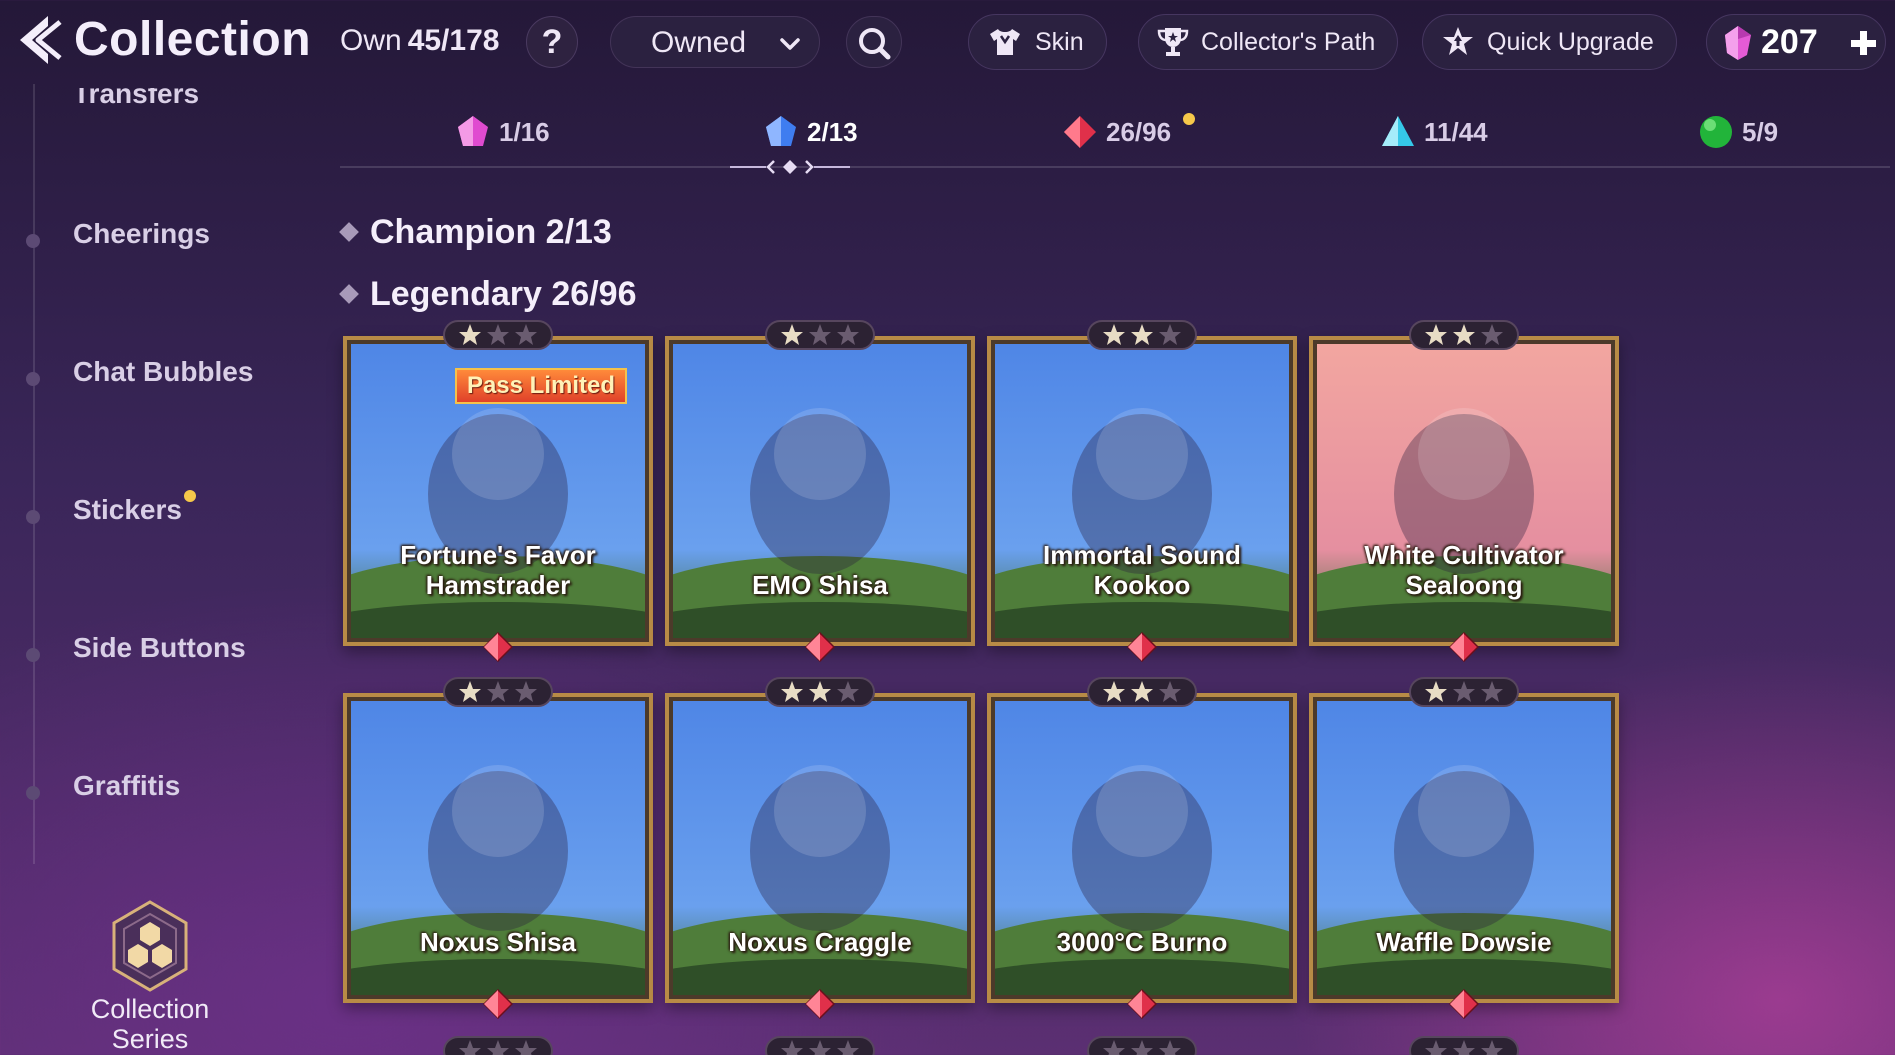 The width and height of the screenshot is (1895, 1055). I want to click on section-legendary: Legendary 26/96, so click(488, 294).